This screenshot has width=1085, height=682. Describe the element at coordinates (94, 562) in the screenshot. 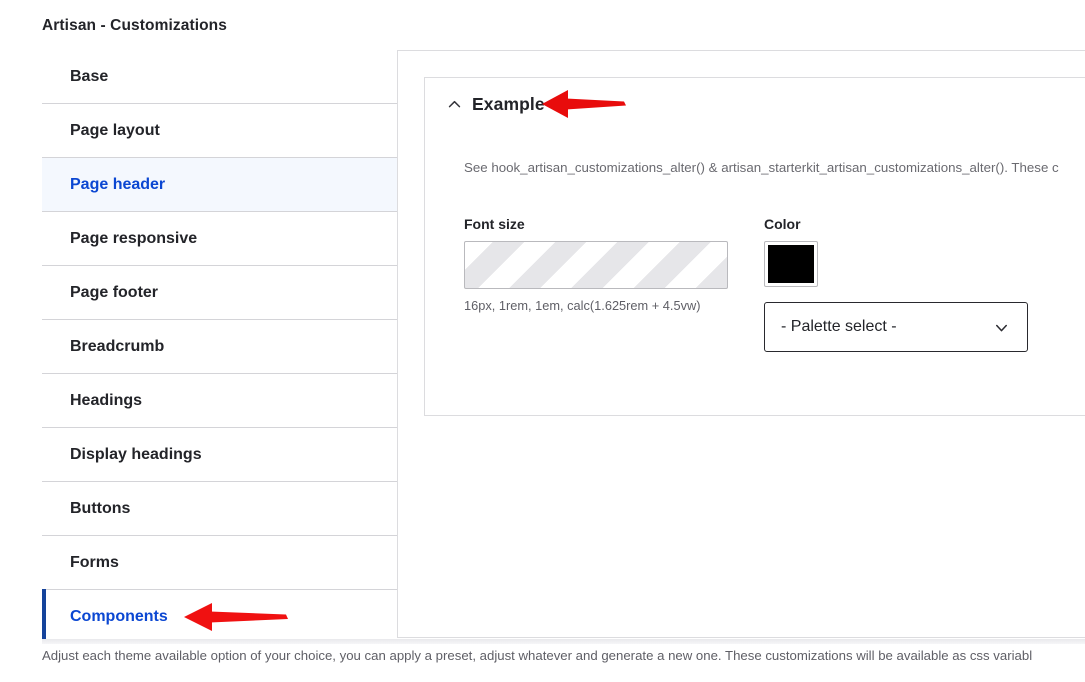

I see `sidebar-item-label: Forms` at that location.